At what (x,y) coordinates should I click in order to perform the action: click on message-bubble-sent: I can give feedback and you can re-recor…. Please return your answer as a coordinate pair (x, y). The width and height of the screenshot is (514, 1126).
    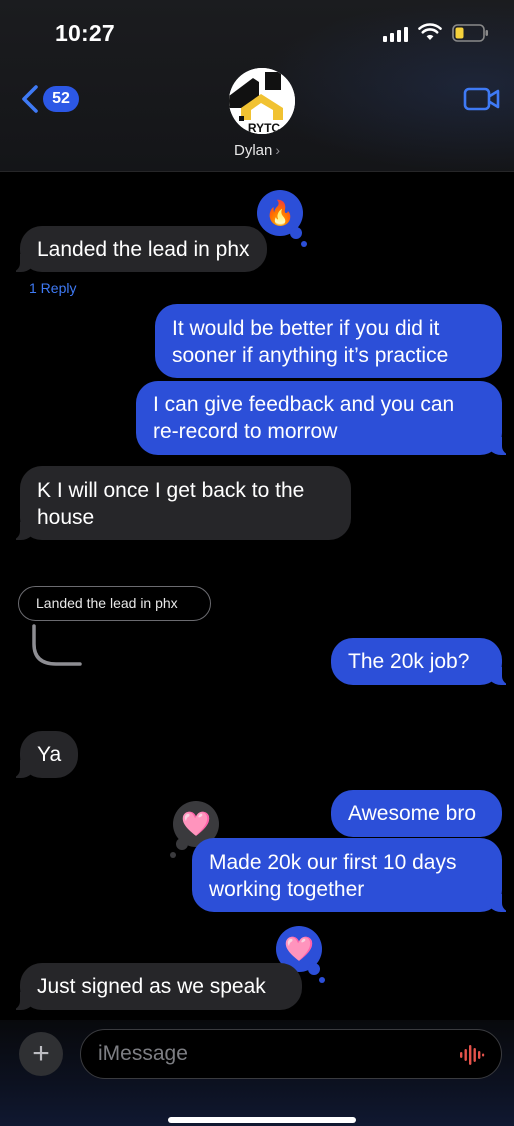
    Looking at the image, I should click on (323, 418).